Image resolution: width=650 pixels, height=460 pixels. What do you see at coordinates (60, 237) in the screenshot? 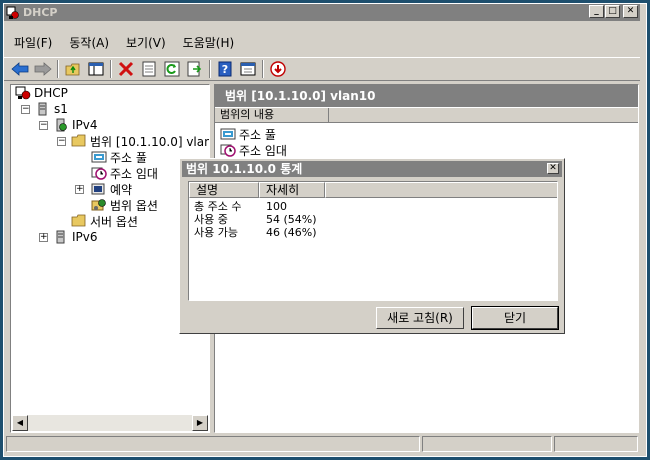
I see `ipv6-server-icon` at bounding box center [60, 237].